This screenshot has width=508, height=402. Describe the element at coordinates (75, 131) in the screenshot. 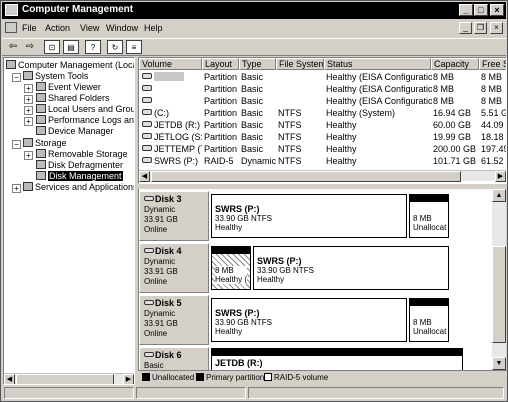

I see `tree-item-device-manager: Device Manager` at that location.